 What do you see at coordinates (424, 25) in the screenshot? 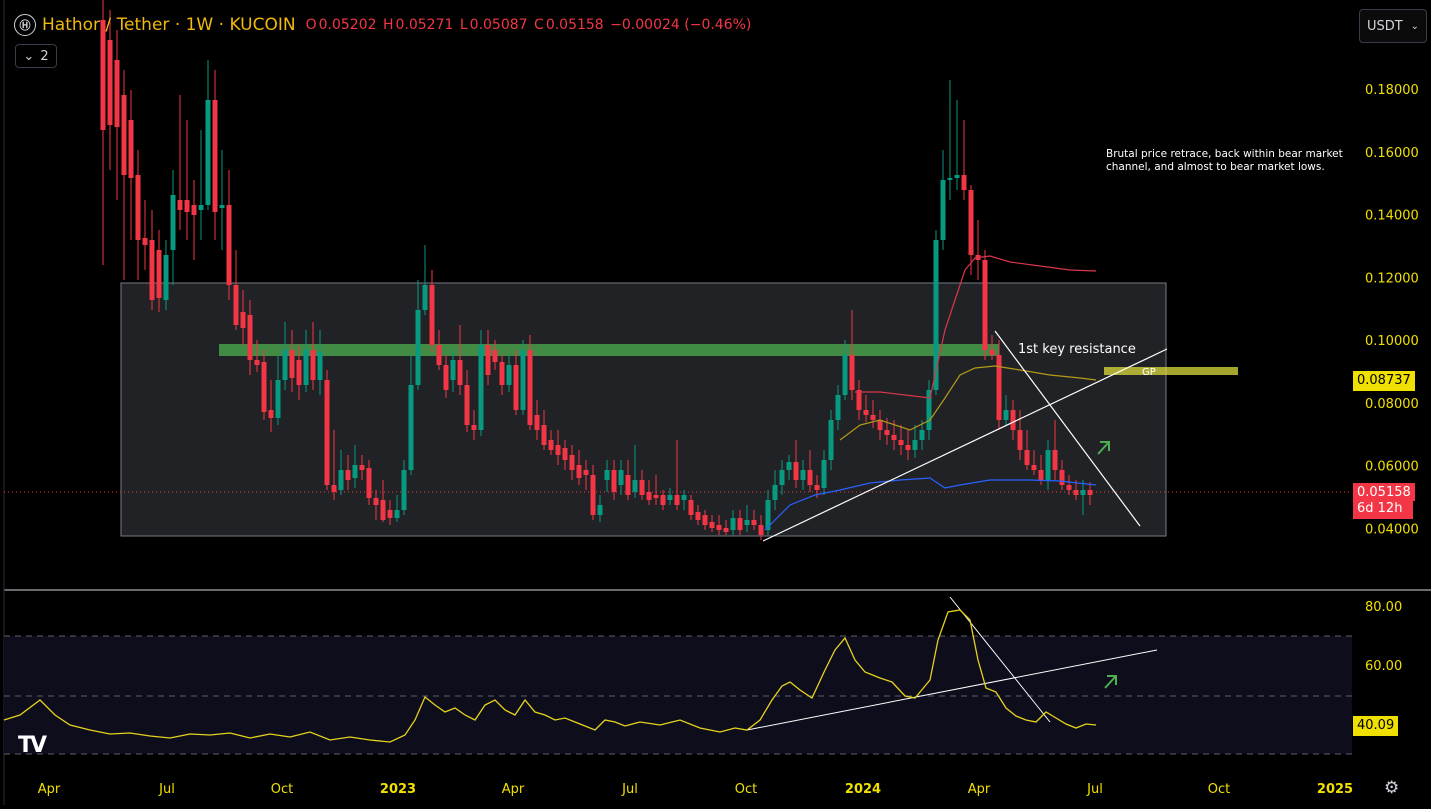
I see `high-value: 0.05271` at bounding box center [424, 25].